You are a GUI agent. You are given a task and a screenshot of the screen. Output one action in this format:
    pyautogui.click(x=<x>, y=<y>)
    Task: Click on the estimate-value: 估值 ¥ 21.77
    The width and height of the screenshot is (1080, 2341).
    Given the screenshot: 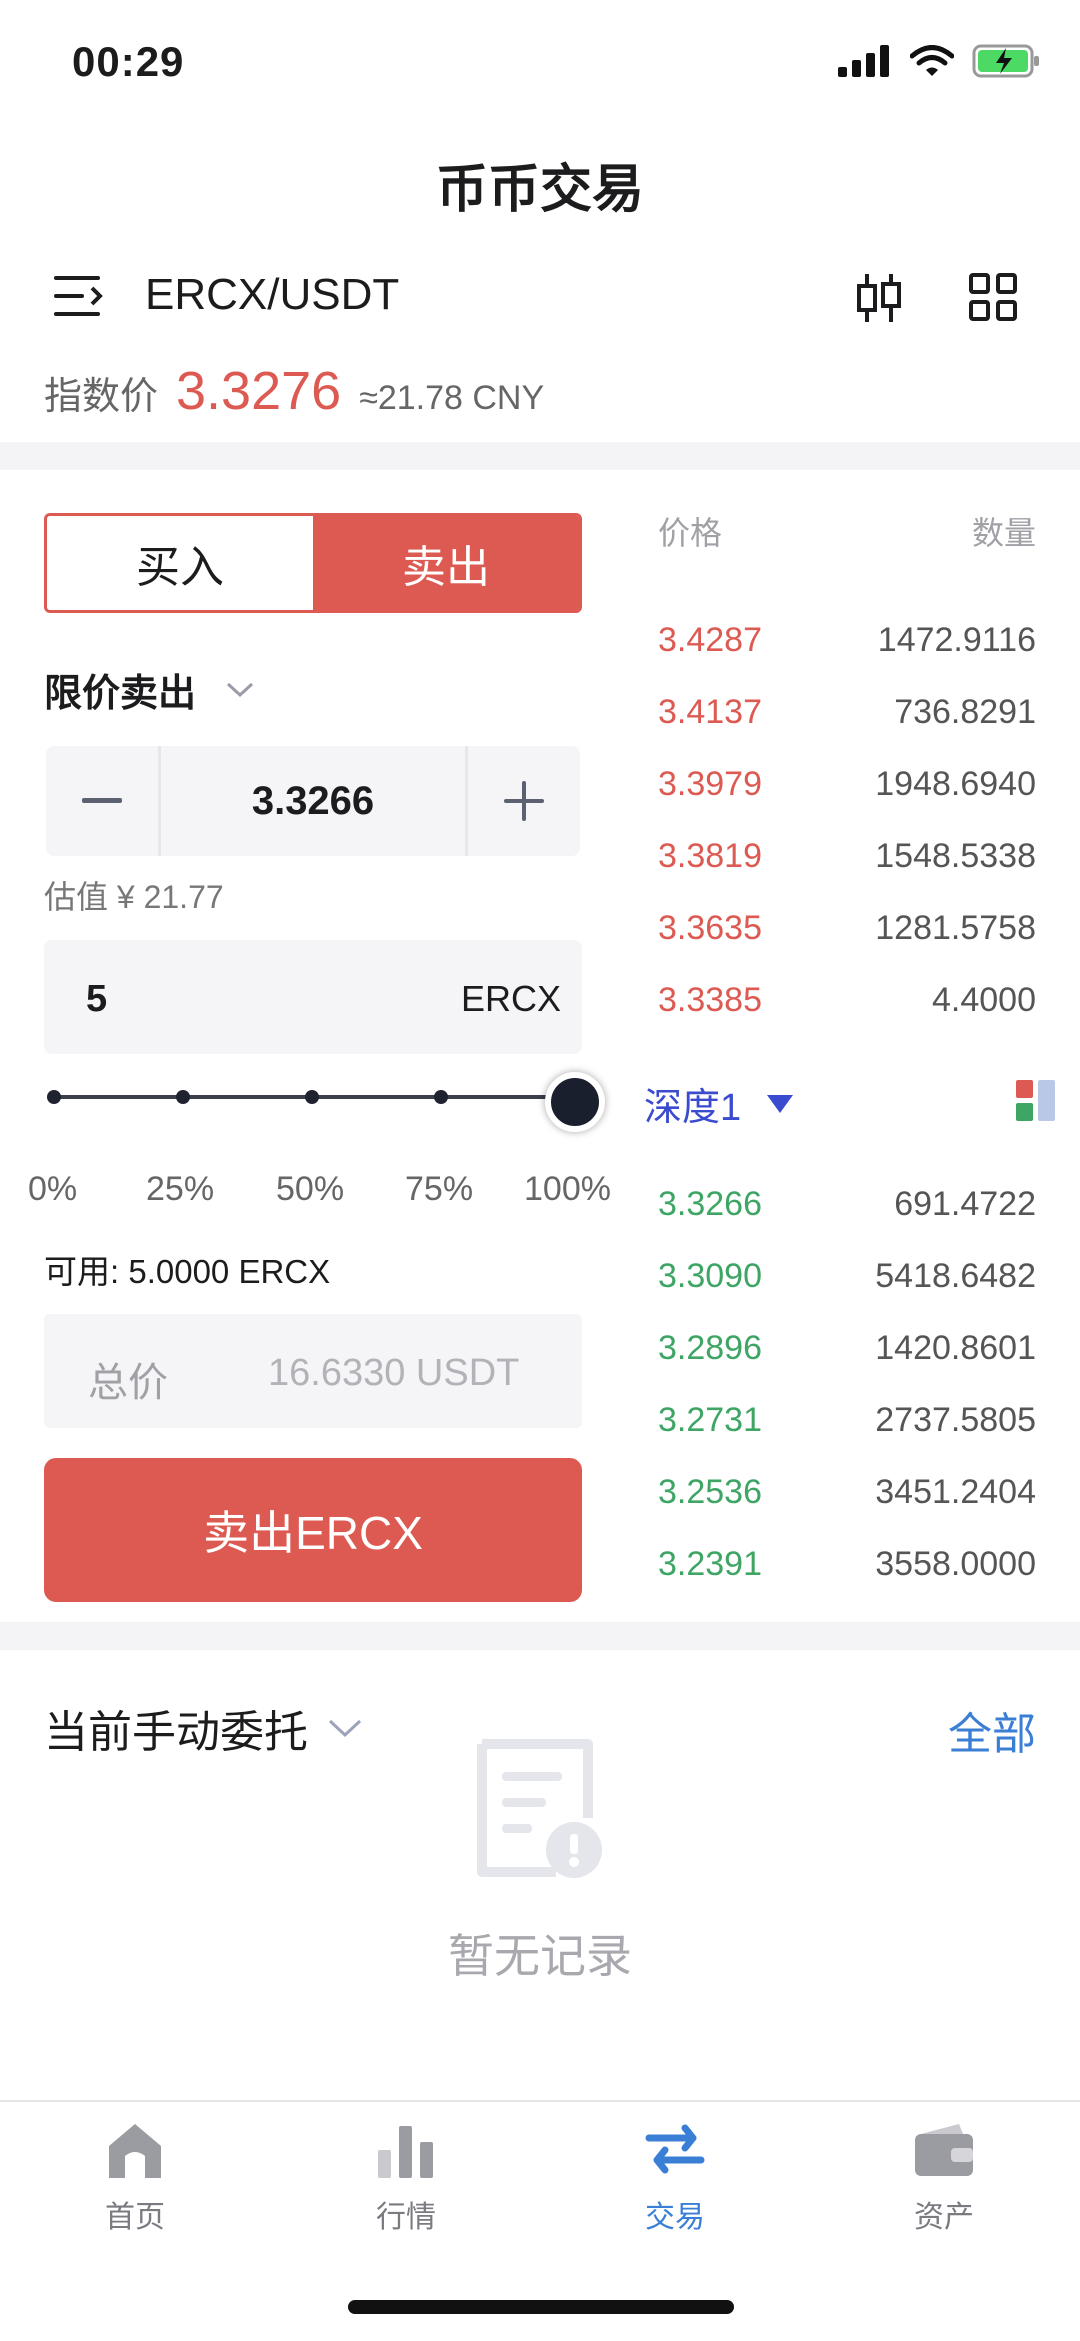 What is the action you would take?
    pyautogui.click(x=134, y=897)
    